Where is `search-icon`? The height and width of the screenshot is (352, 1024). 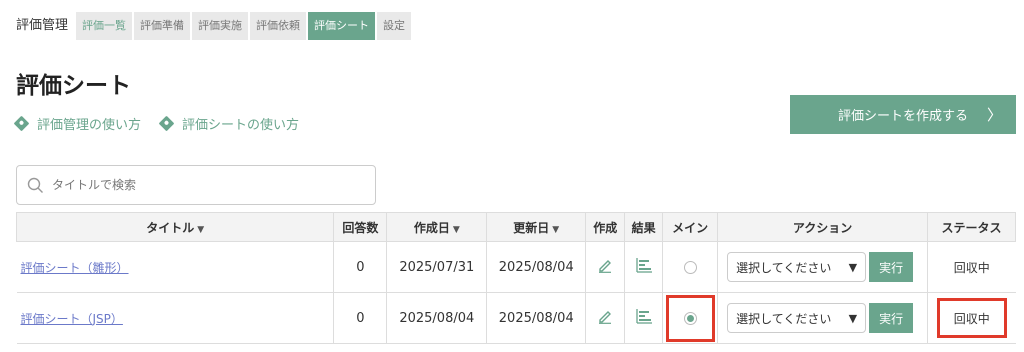 search-icon is located at coordinates (35, 185).